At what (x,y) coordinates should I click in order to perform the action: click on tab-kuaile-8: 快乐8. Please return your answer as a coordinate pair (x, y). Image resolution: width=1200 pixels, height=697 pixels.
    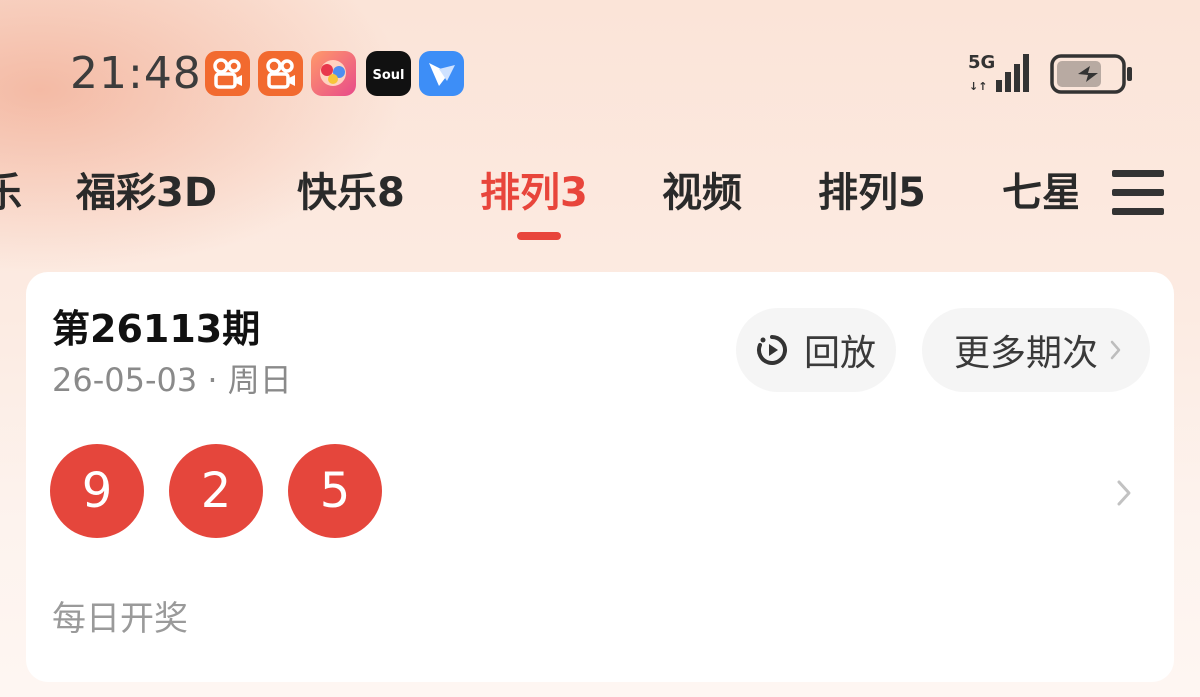
    Looking at the image, I should click on (351, 193).